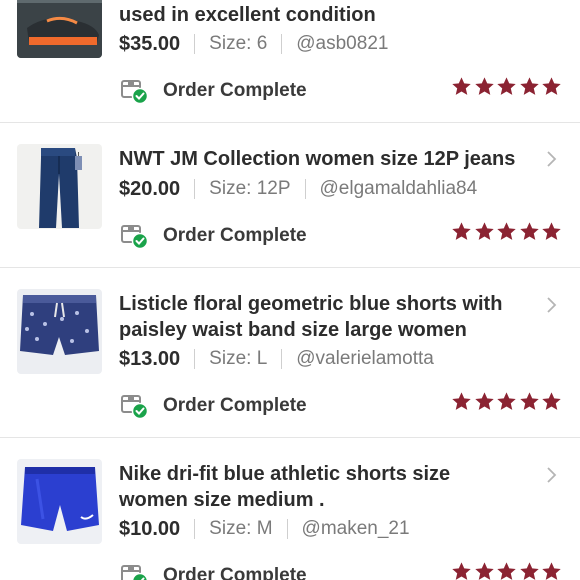 Image resolution: width=580 pixels, height=580 pixels. I want to click on order-size: Size: 6, so click(238, 43).